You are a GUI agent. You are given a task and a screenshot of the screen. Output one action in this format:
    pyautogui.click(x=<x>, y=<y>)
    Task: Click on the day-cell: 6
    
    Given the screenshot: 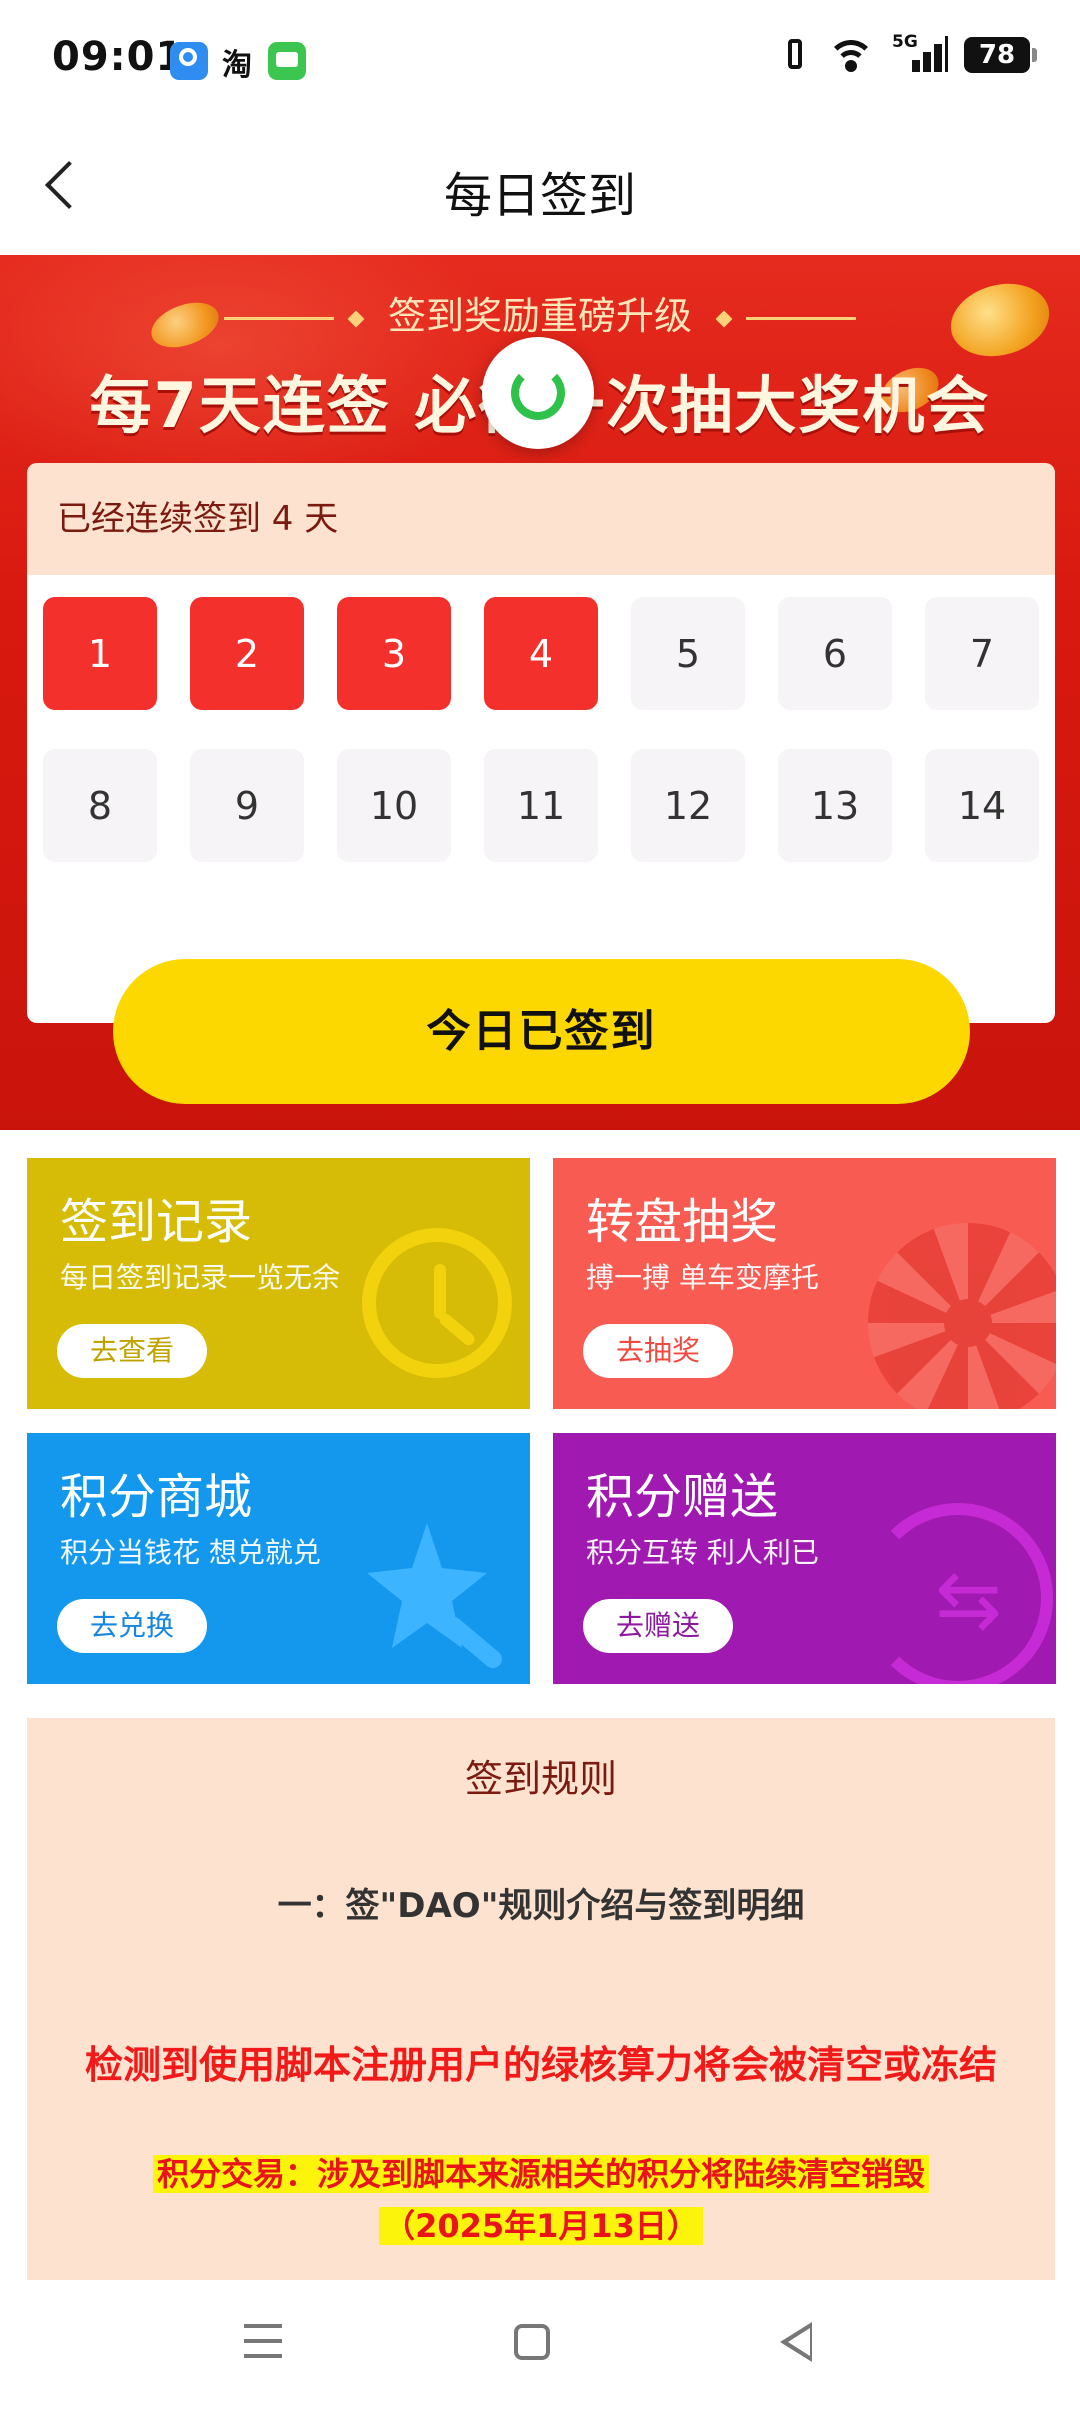 What is the action you would take?
    pyautogui.click(x=835, y=653)
    